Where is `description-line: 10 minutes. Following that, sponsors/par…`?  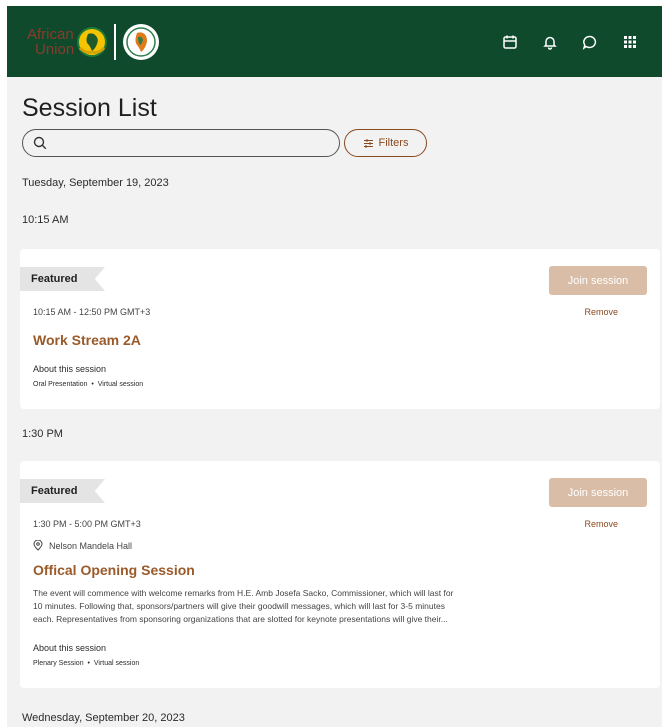
description-line: 10 minutes. Following that, sponsors/par… is located at coordinates (239, 606).